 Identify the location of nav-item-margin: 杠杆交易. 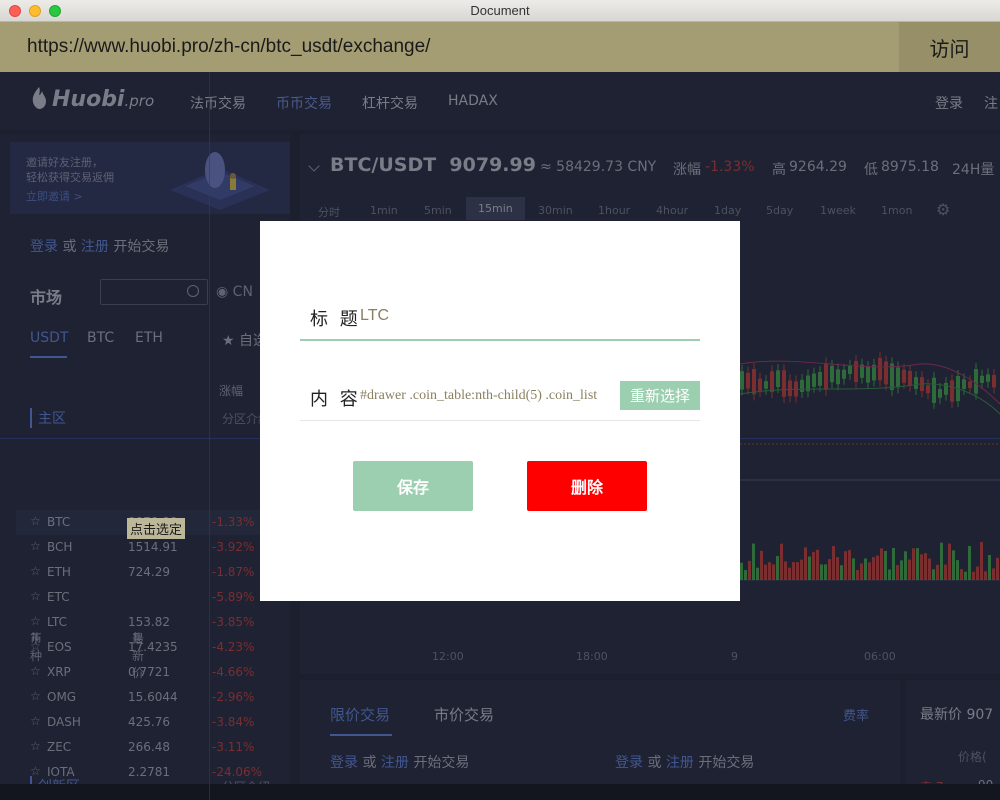
(390, 103).